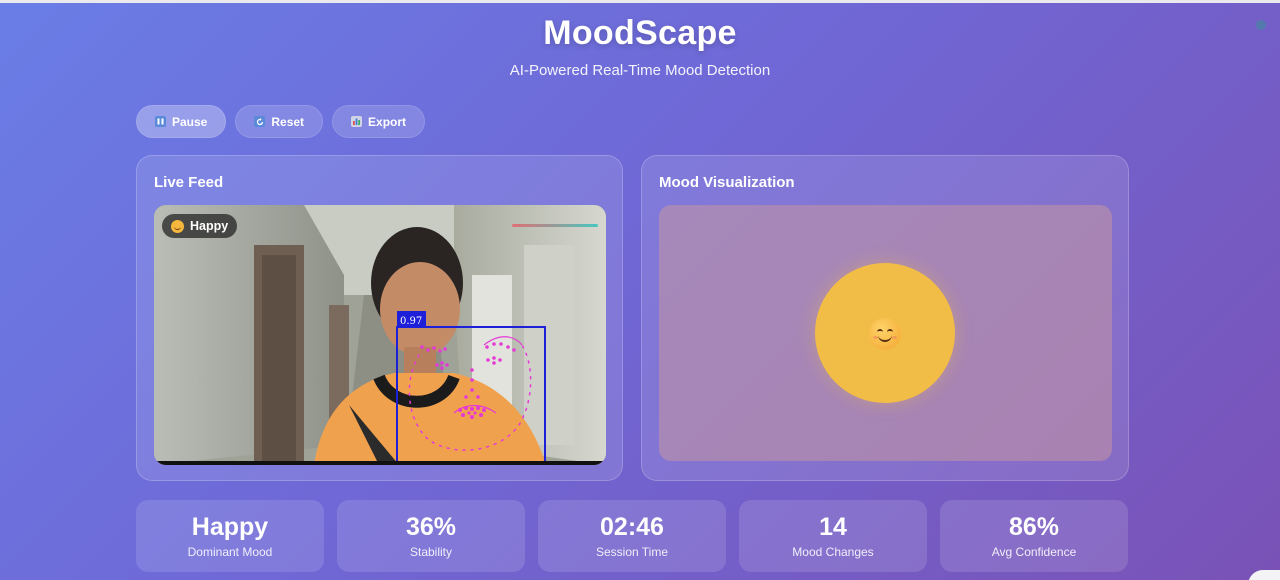  I want to click on stat-label: Session Time, so click(632, 552).